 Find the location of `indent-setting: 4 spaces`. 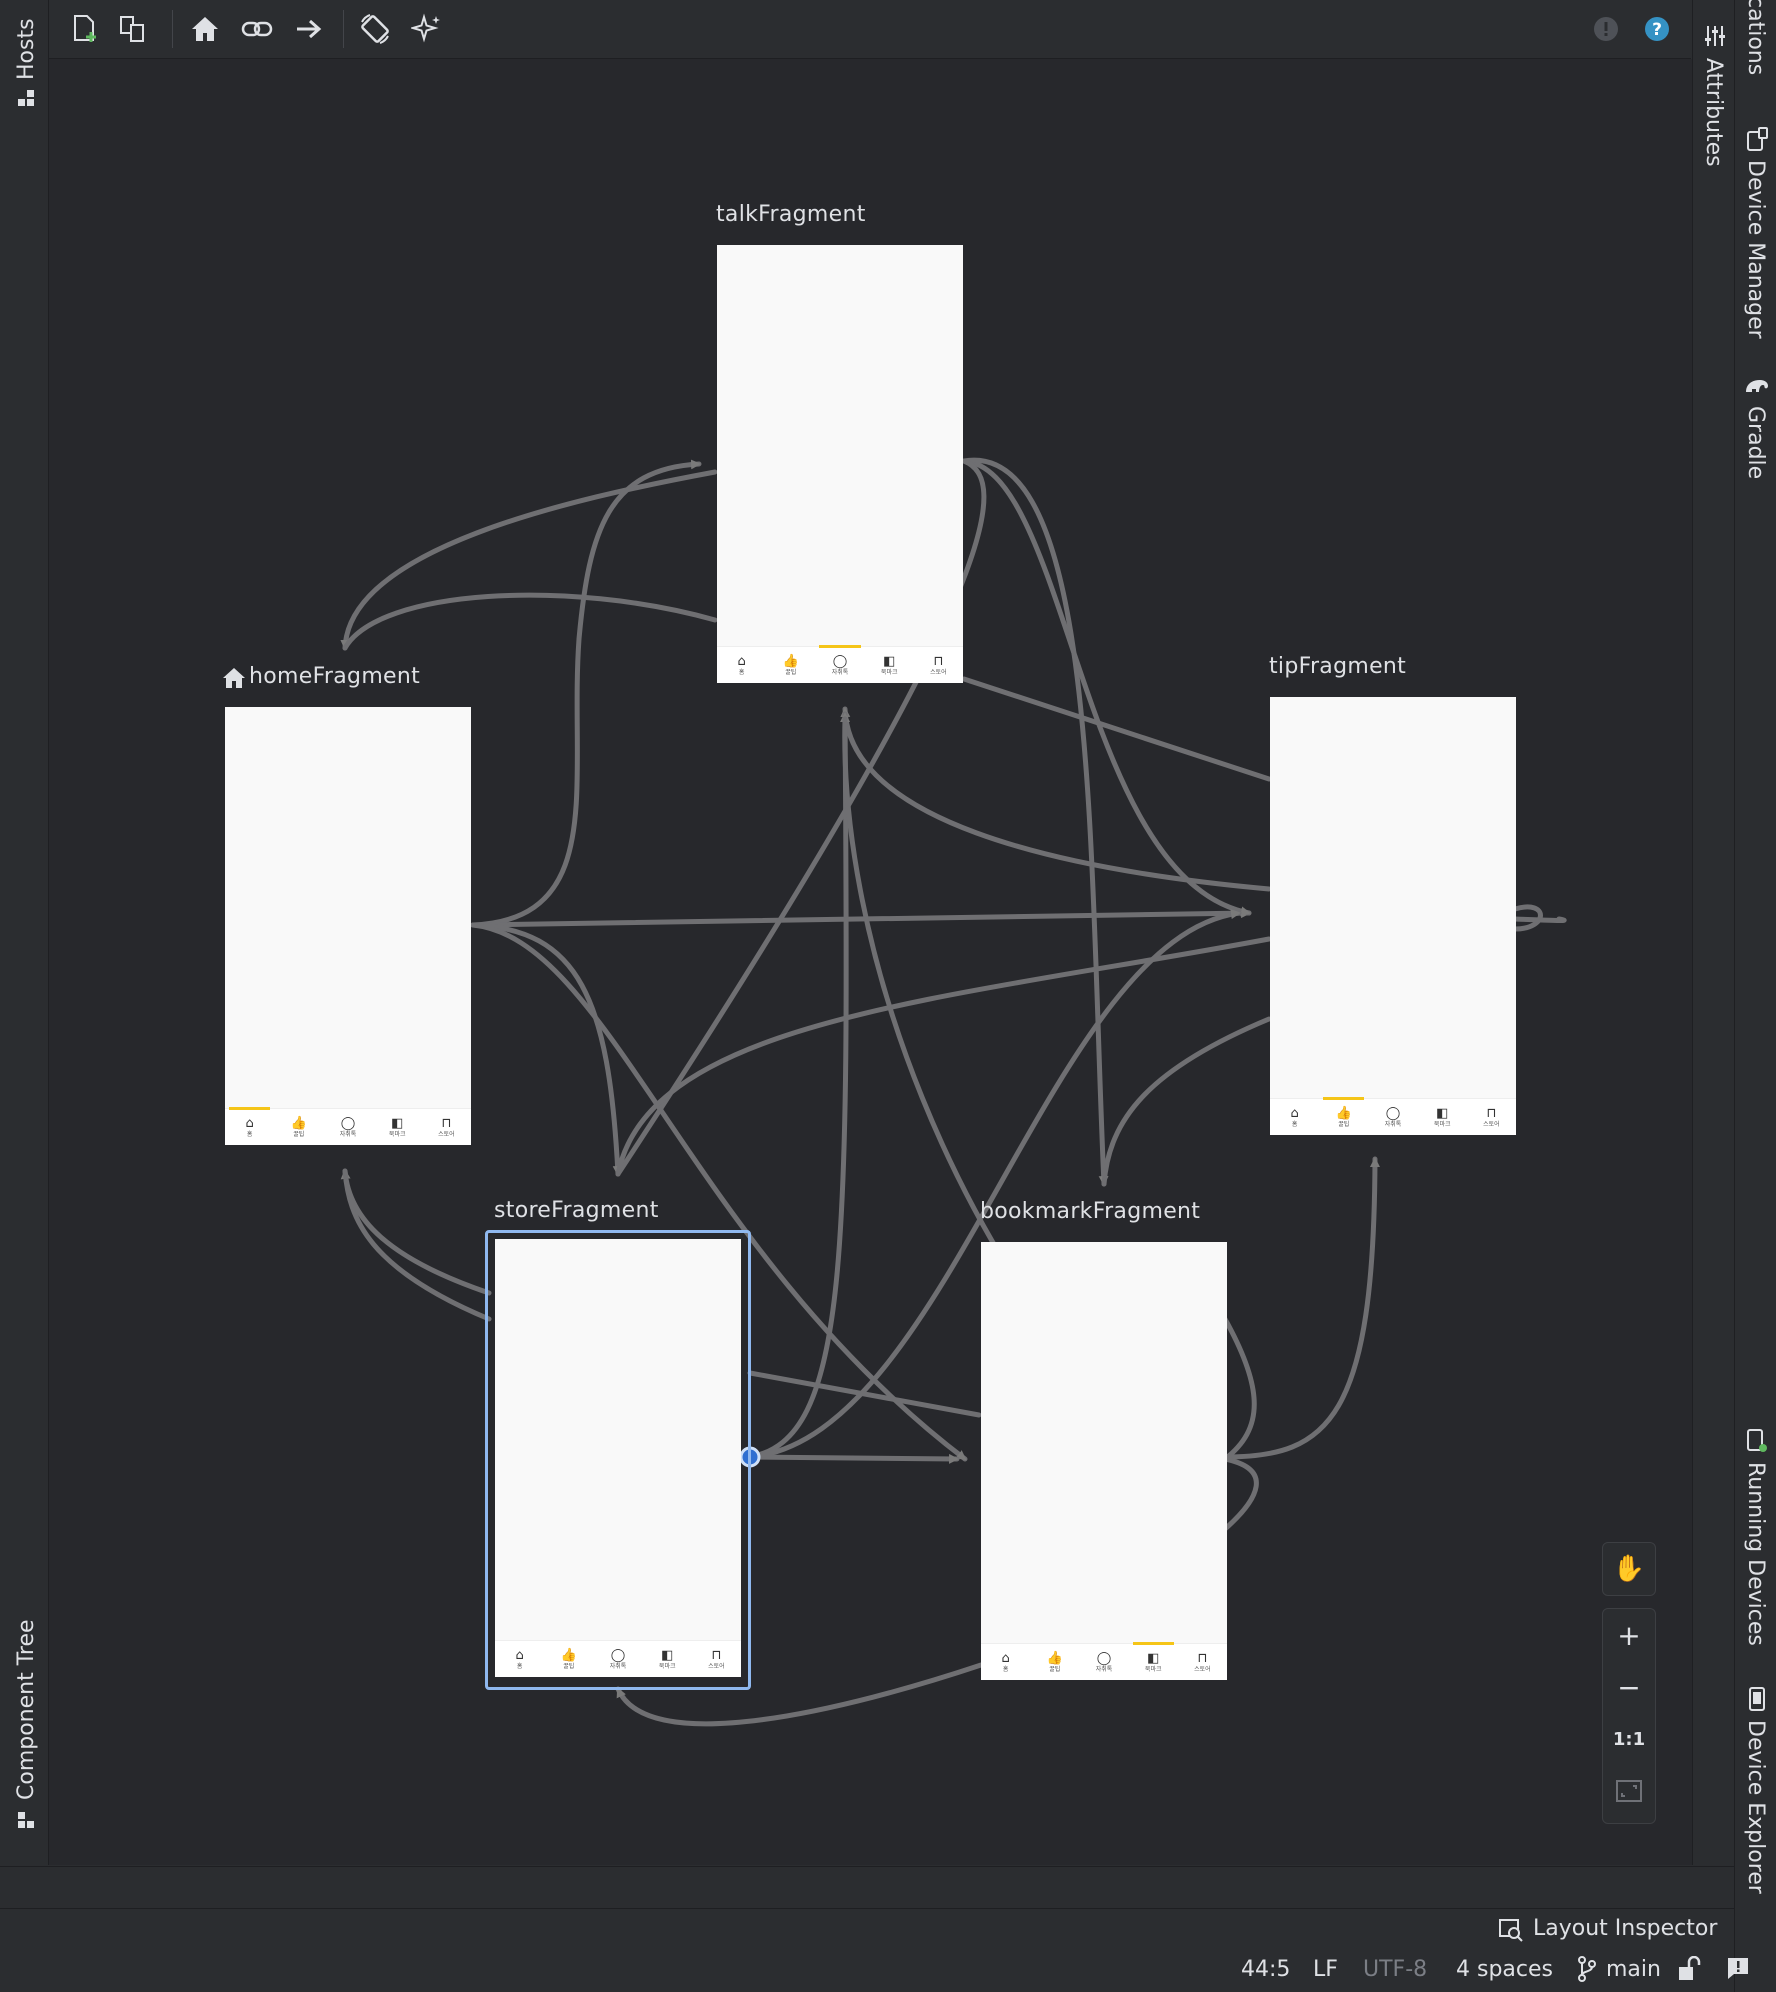

indent-setting: 4 spaces is located at coordinates (1504, 1969).